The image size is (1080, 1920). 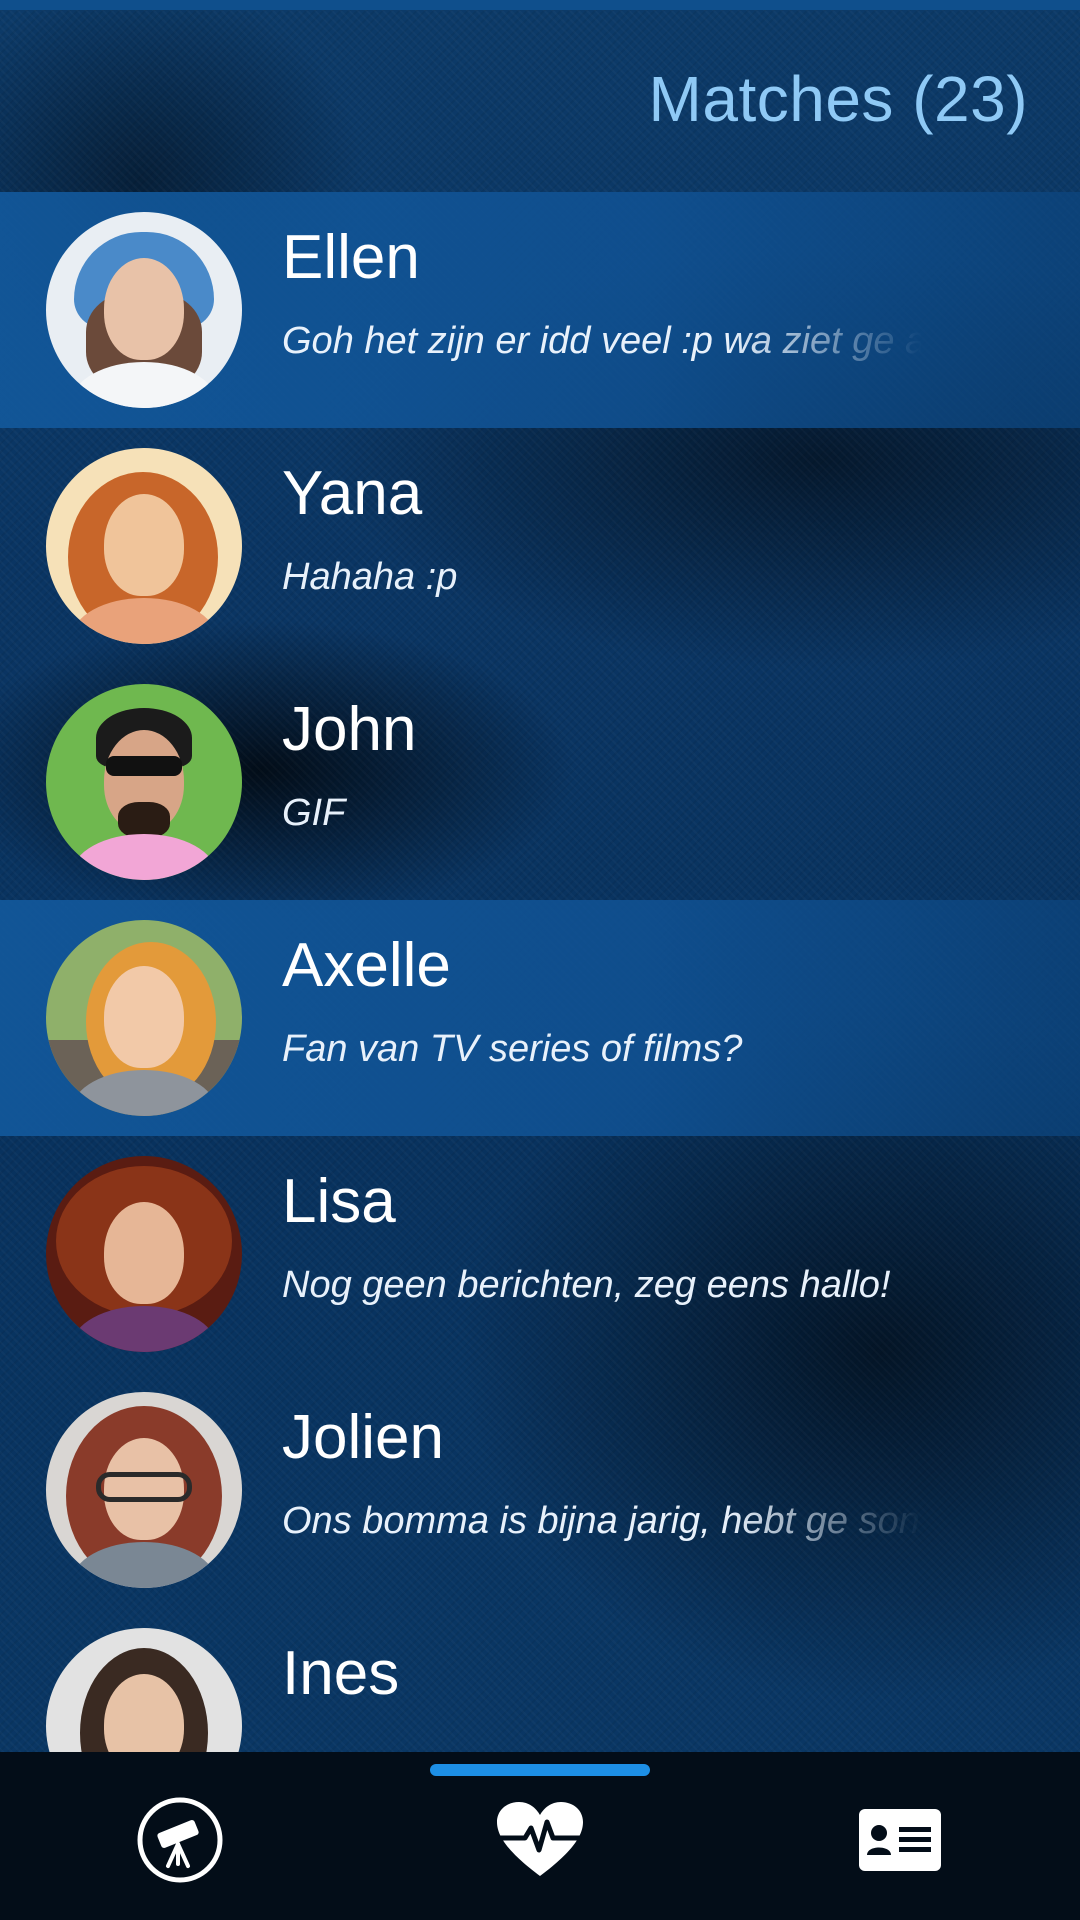 I want to click on match-name: Ellen, so click(x=351, y=257).